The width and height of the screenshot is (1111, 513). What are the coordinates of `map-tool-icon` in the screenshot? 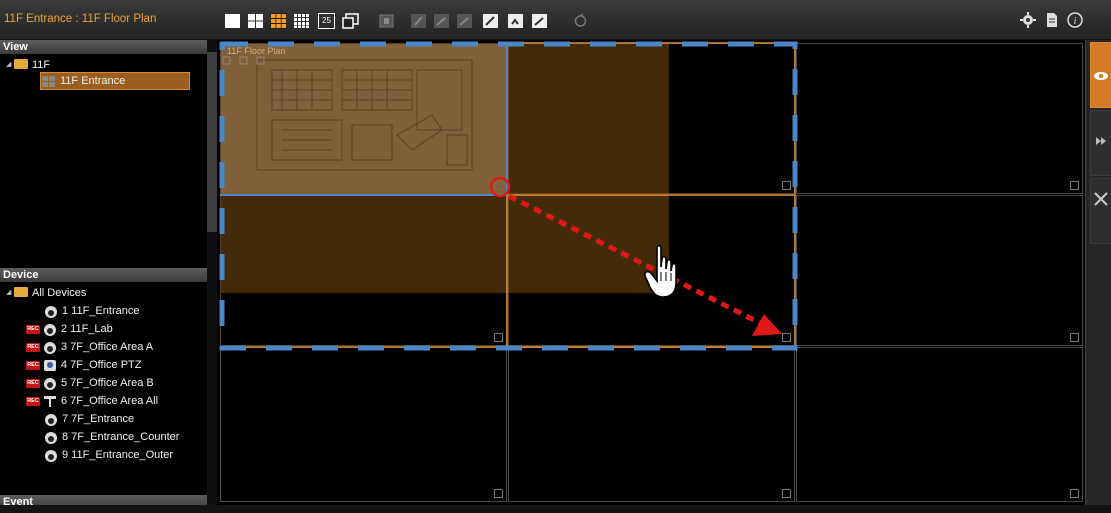 It's located at (490, 21).